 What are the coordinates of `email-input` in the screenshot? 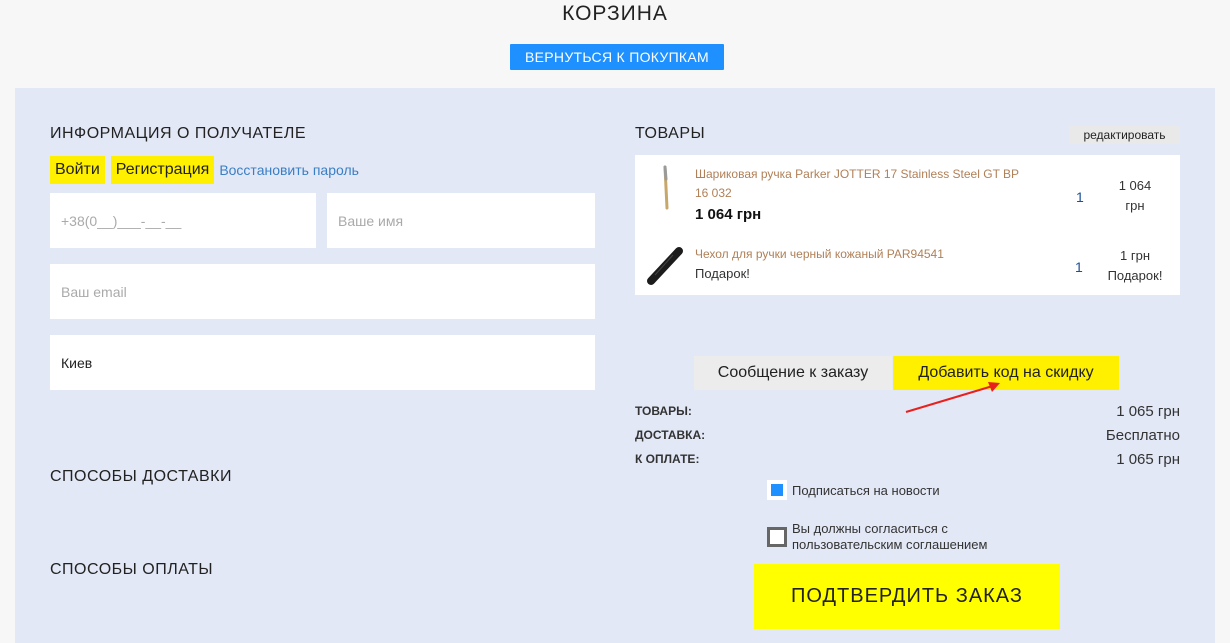 It's located at (322, 291).